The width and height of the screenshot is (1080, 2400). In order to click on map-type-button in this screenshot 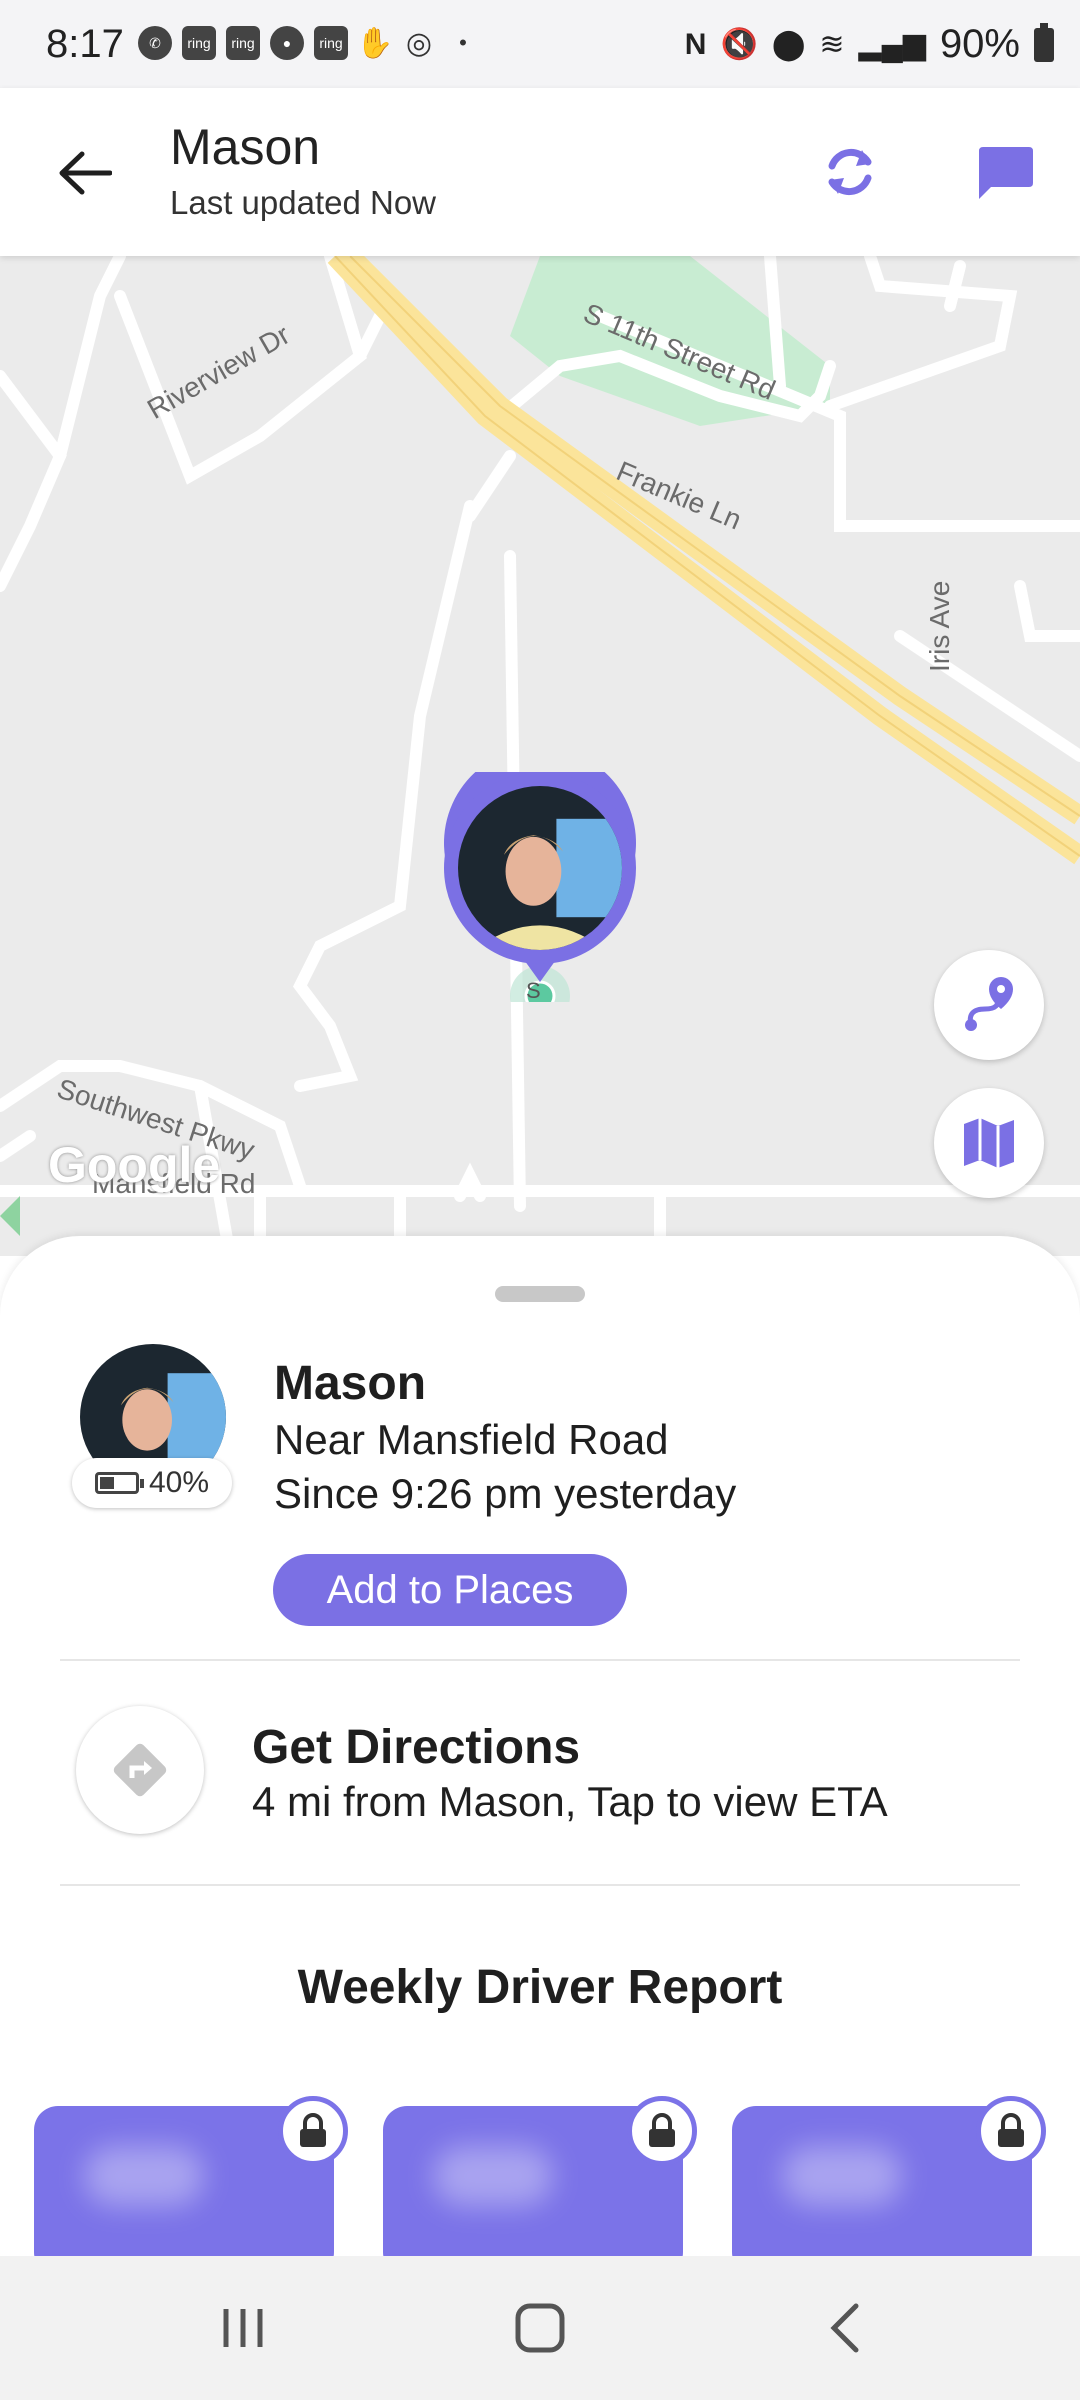, I will do `click(989, 1143)`.